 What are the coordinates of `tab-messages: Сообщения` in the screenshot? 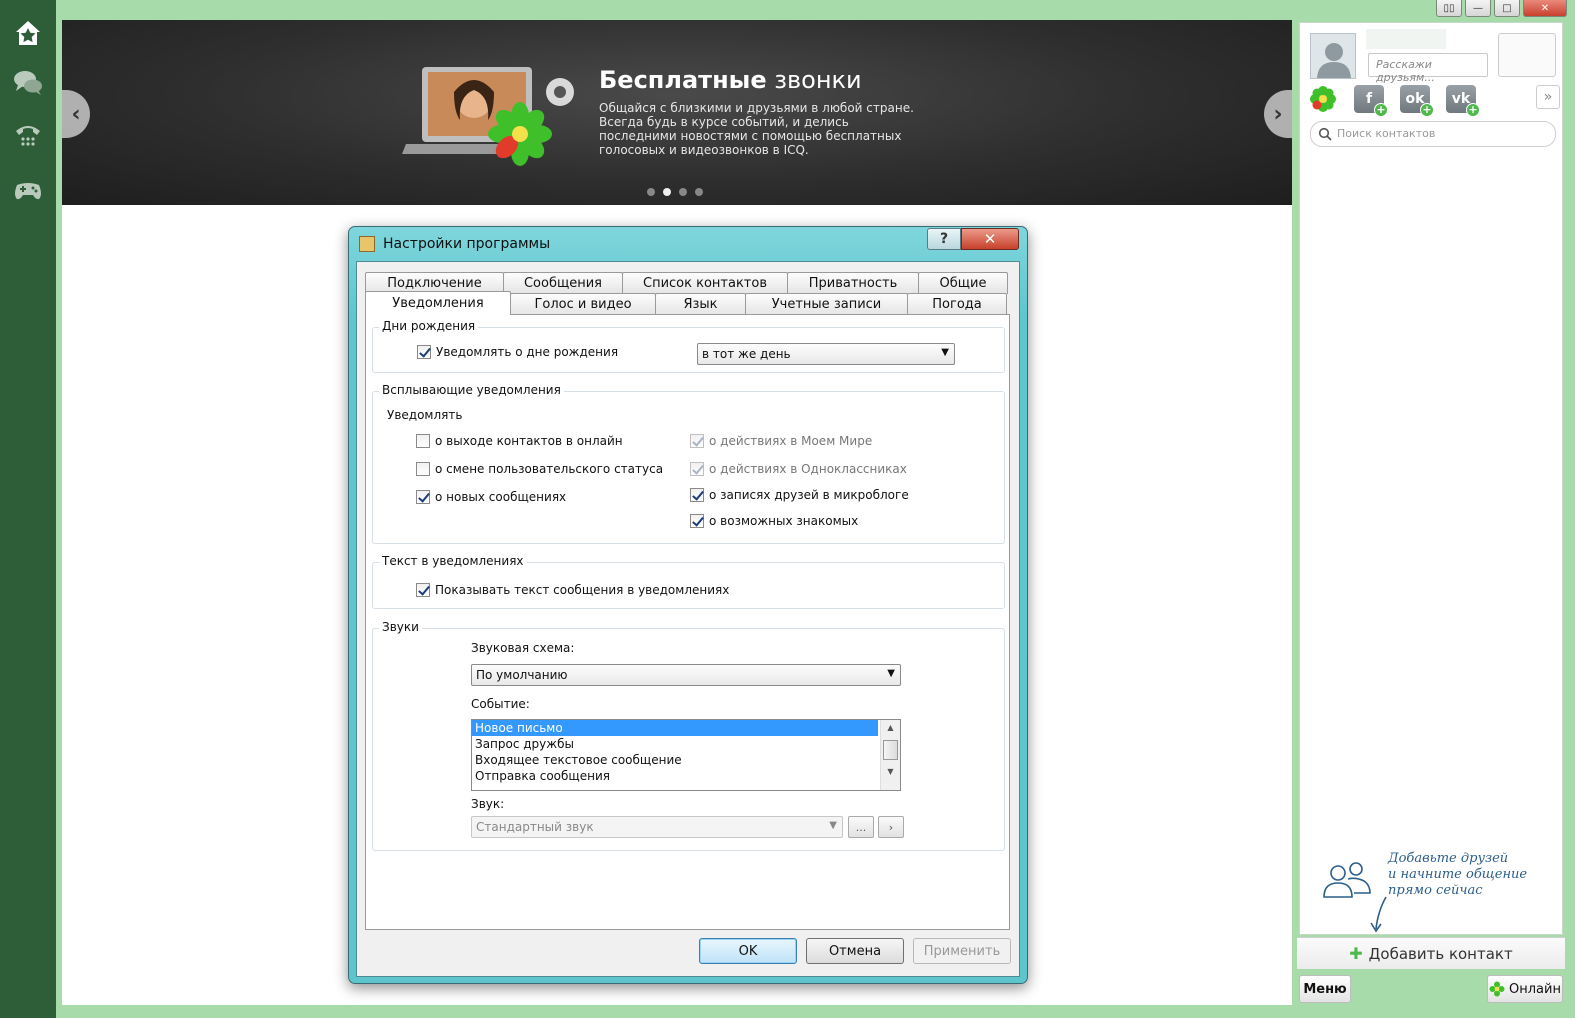 It's located at (563, 283).